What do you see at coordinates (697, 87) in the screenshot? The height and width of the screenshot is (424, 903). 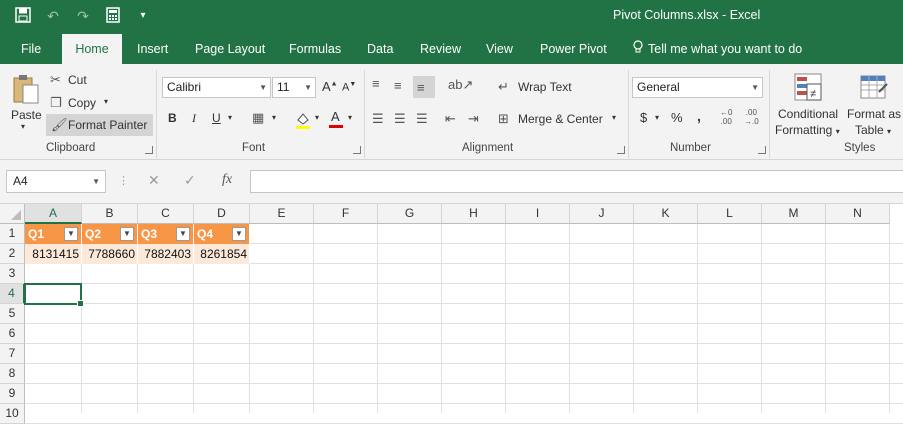 I see `number-format-select: General ▼` at bounding box center [697, 87].